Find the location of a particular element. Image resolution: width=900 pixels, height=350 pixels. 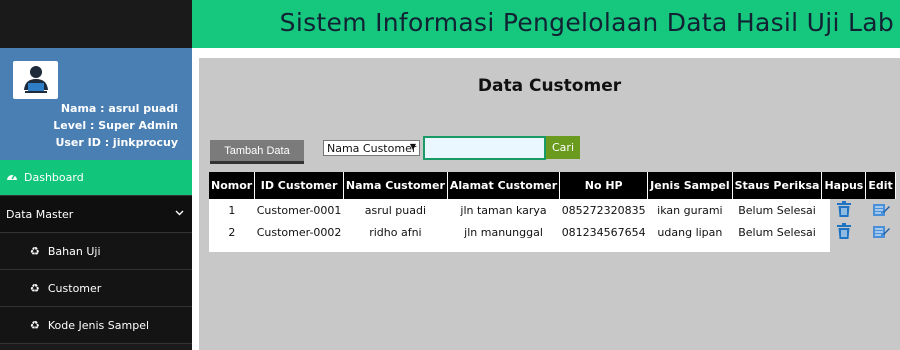

user-laptop-icon is located at coordinates (35, 80).